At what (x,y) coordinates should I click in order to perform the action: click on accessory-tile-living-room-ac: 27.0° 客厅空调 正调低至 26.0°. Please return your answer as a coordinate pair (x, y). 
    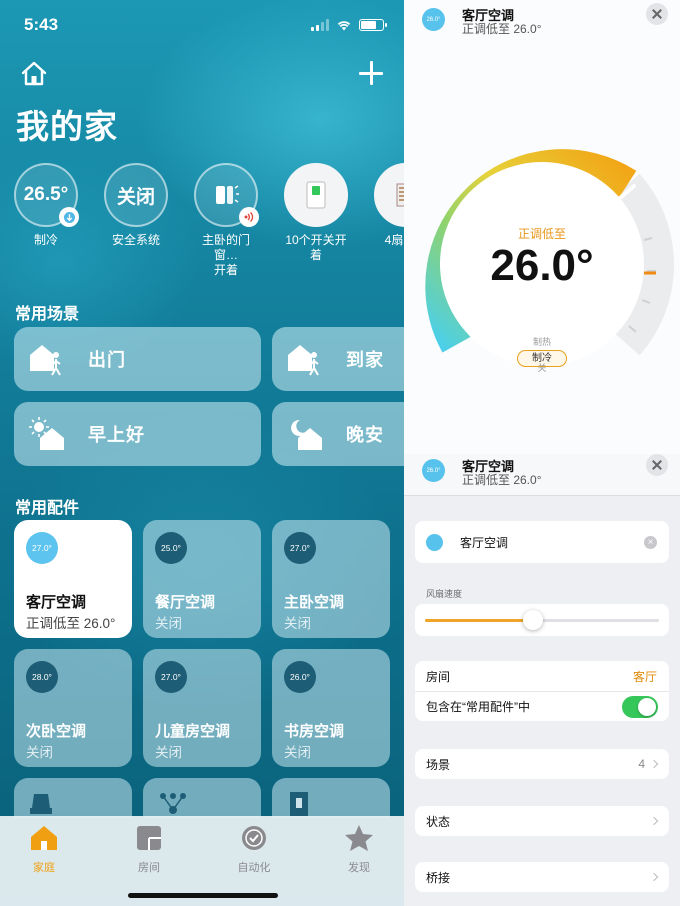
    Looking at the image, I should click on (73, 579).